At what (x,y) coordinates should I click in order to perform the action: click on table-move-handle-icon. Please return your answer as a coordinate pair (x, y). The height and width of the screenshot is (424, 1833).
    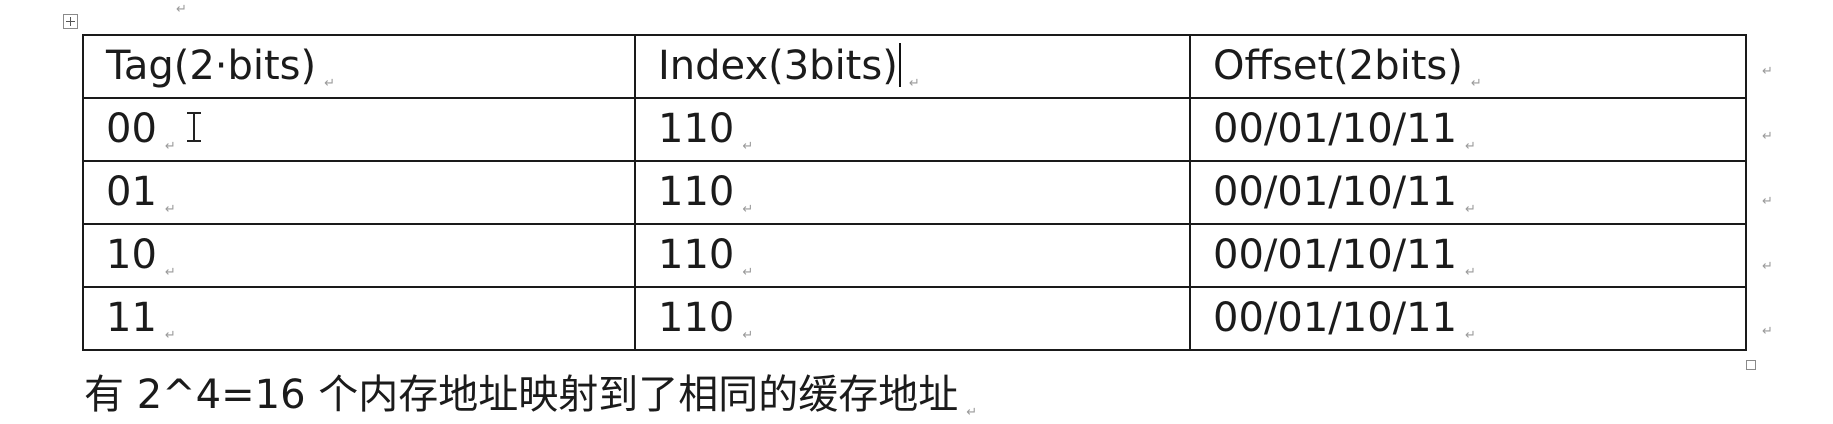
    Looking at the image, I should click on (70, 21).